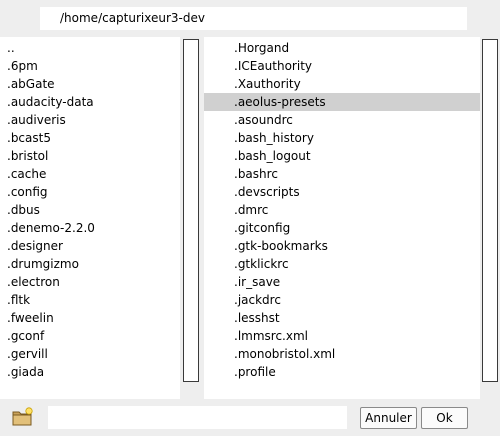  I want to click on directory-item: .giada, so click(90, 372).